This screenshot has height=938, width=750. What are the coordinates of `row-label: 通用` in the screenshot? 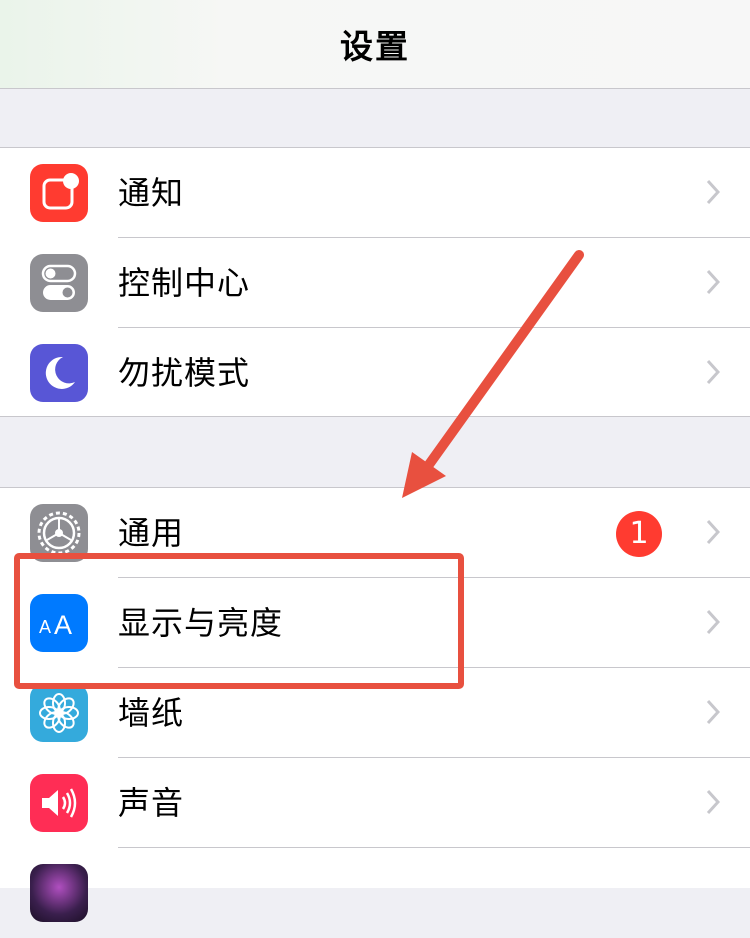 It's located at (151, 533).